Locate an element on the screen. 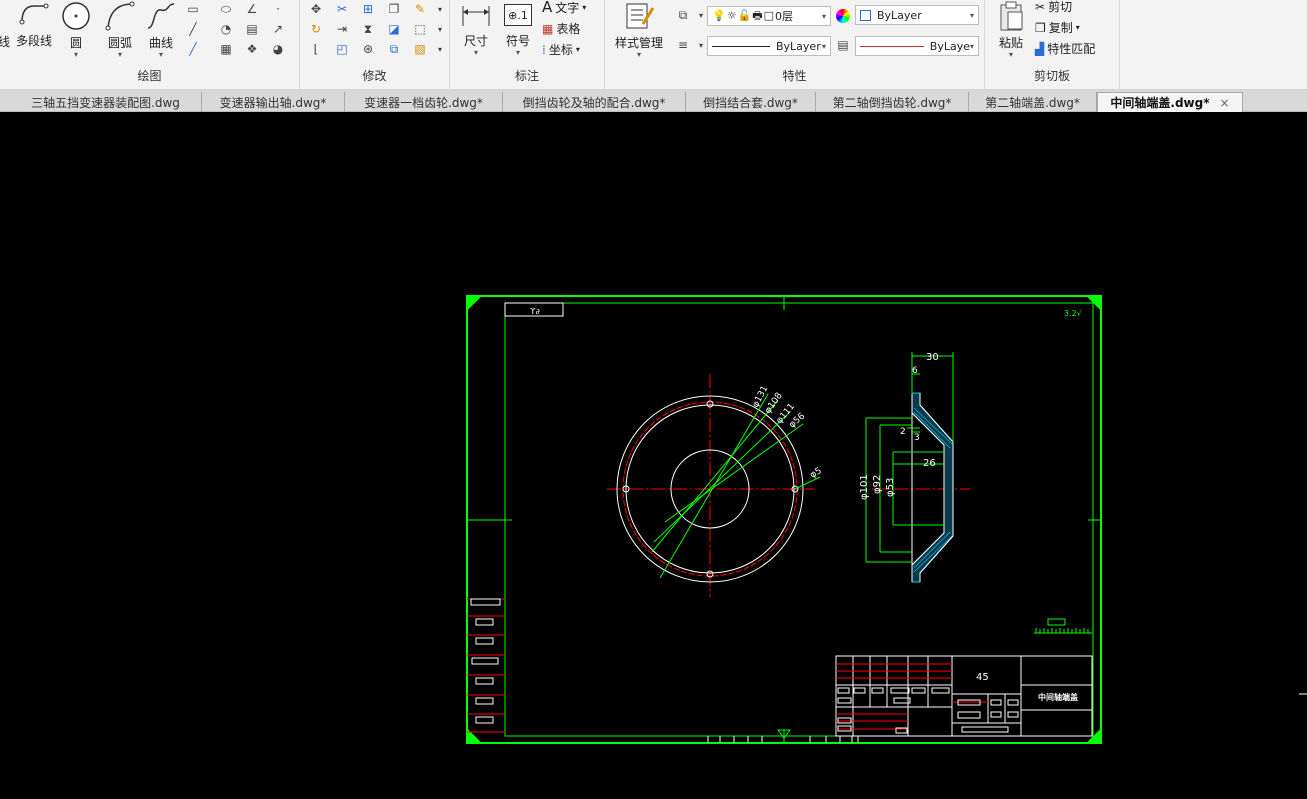 The image size is (1307, 799). line-button-partial: 线 is located at coordinates (5, 41).